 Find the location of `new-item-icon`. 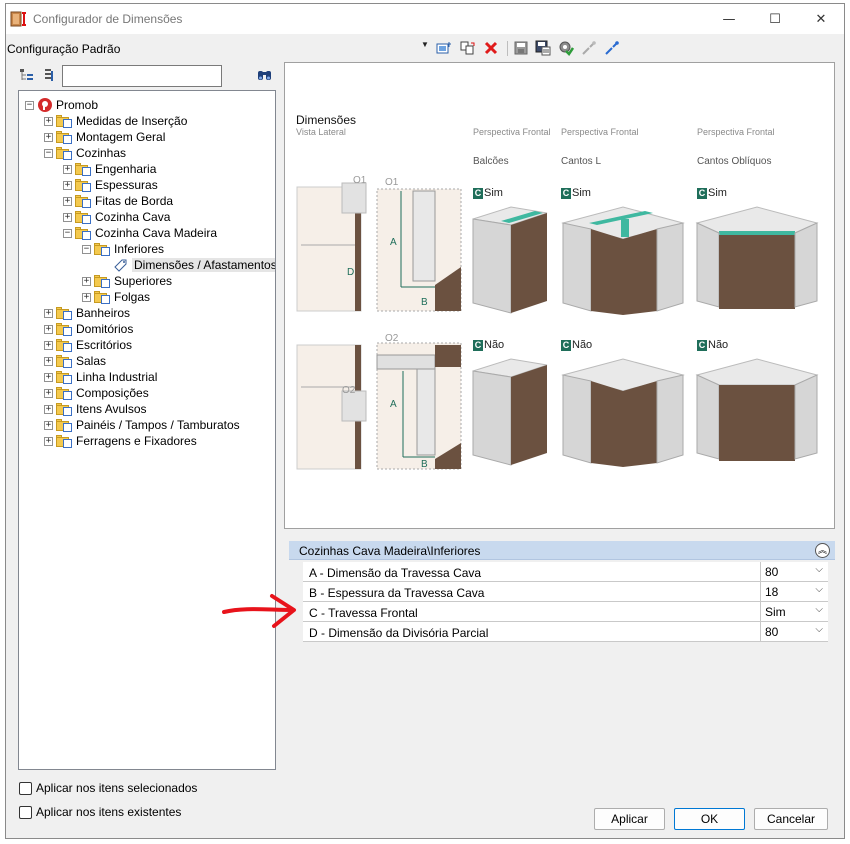

new-item-icon is located at coordinates (444, 48).